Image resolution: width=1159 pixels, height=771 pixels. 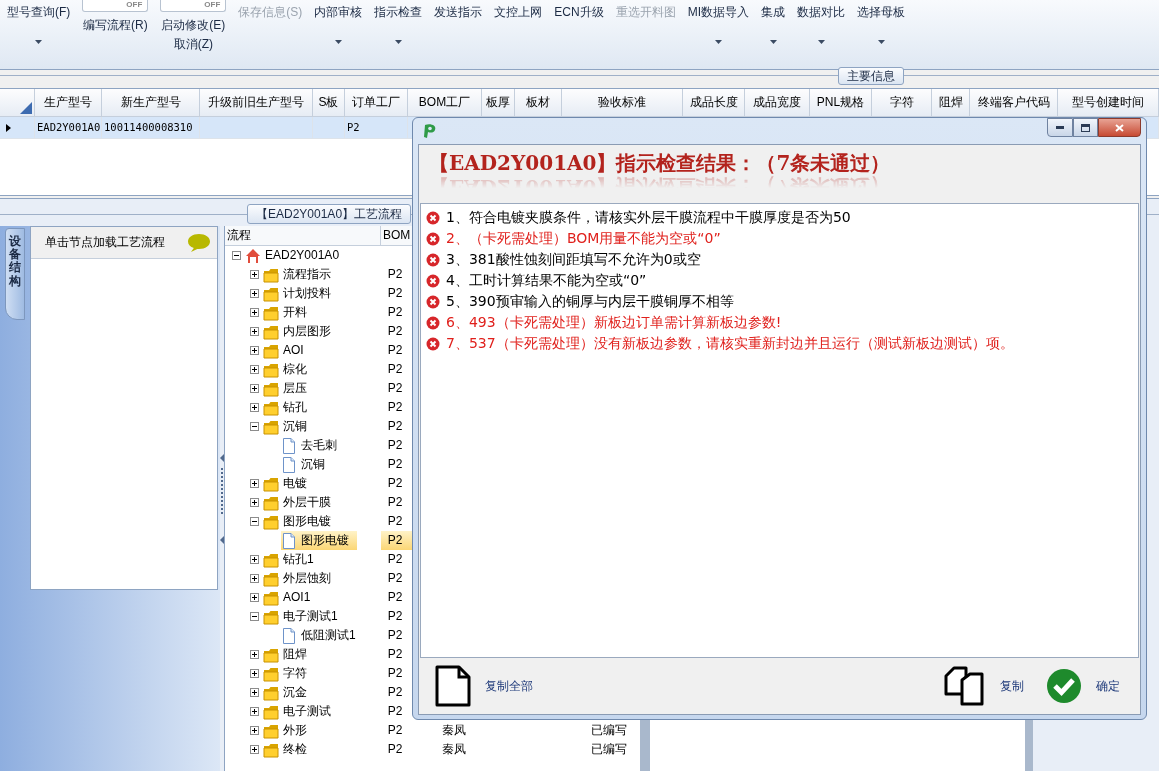 What do you see at coordinates (115, 25) in the screenshot?
I see `toolbar-button: 编写流程(R)` at bounding box center [115, 25].